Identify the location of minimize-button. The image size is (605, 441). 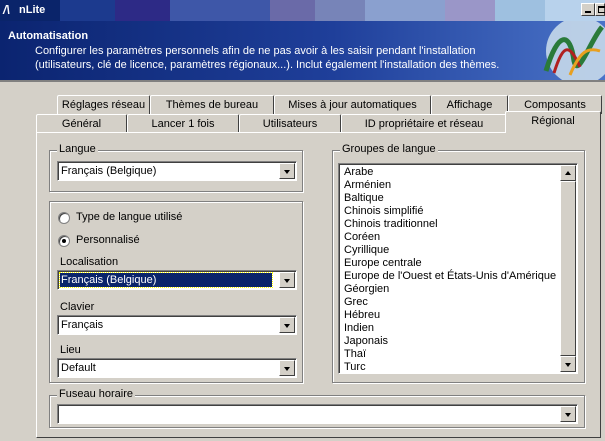
(588, 9).